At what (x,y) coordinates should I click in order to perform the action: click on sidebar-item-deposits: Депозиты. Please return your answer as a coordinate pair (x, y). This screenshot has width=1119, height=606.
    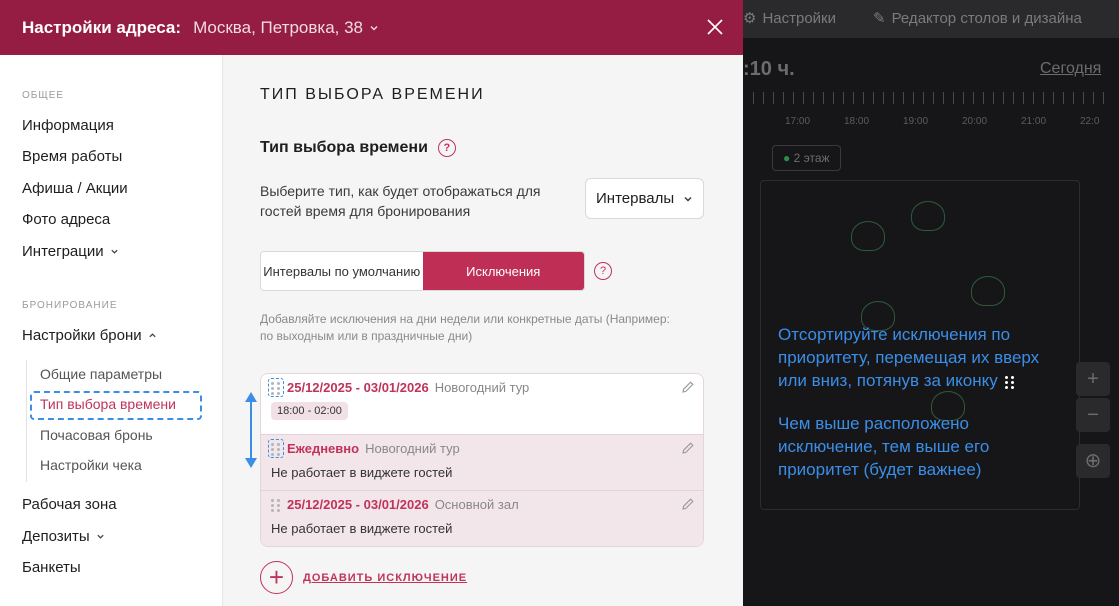
    Looking at the image, I should click on (63, 536).